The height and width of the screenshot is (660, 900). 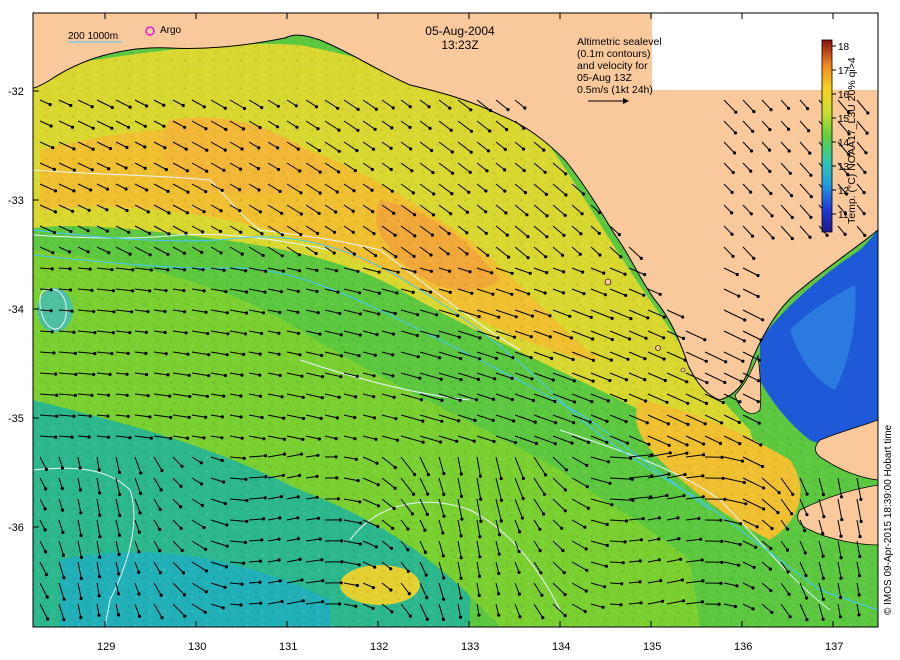 I want to click on altimetry-note-line: 05-Aug 13Z, so click(x=604, y=78).